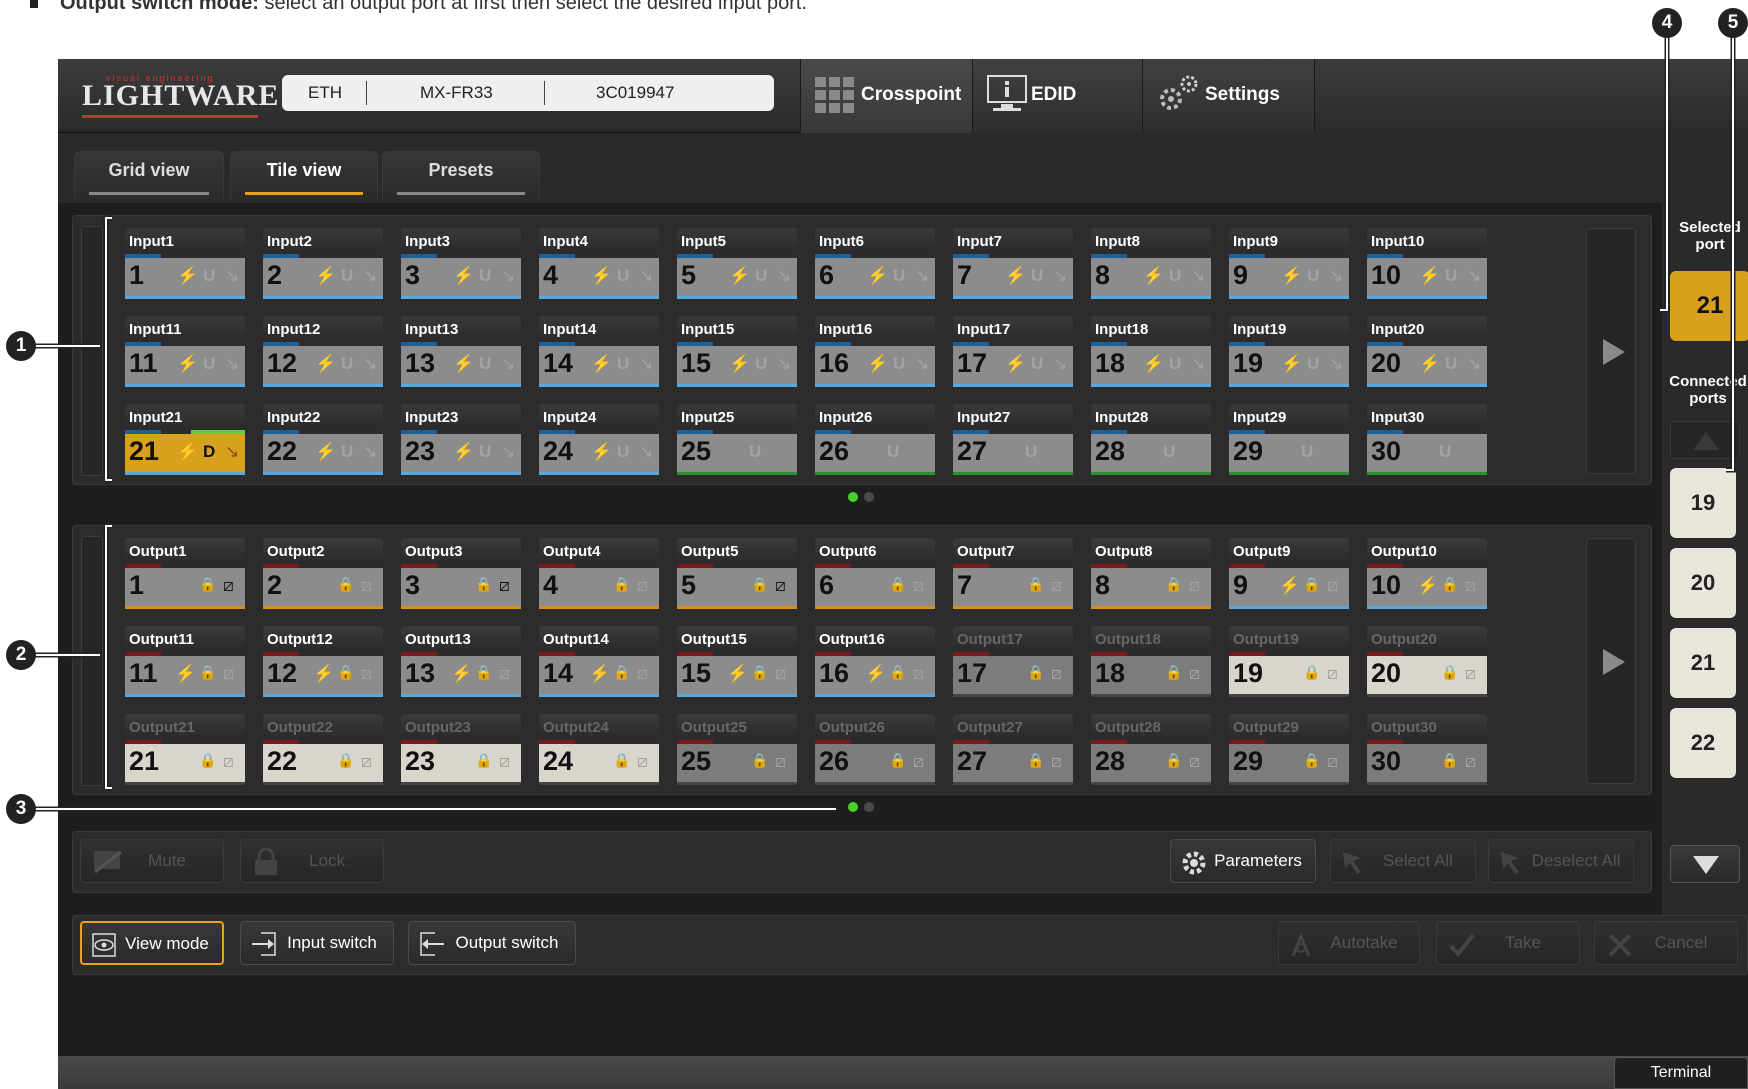 This screenshot has height=1089, width=1748. What do you see at coordinates (21, 809) in the screenshot?
I see `callout-3: 3` at bounding box center [21, 809].